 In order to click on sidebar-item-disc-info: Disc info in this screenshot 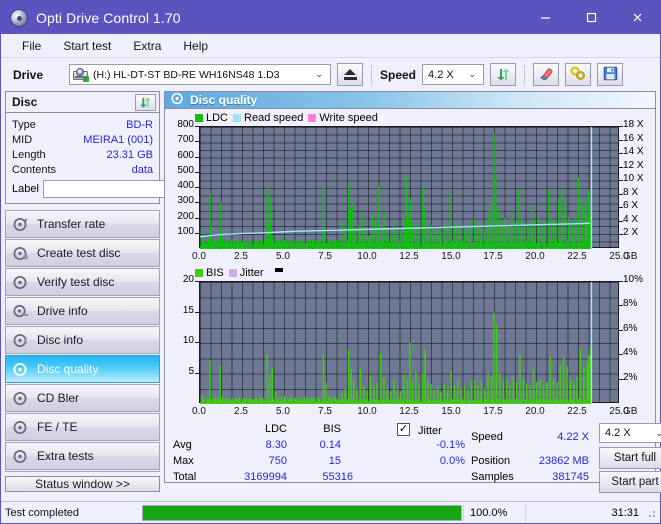, I will do `click(82, 340)`.